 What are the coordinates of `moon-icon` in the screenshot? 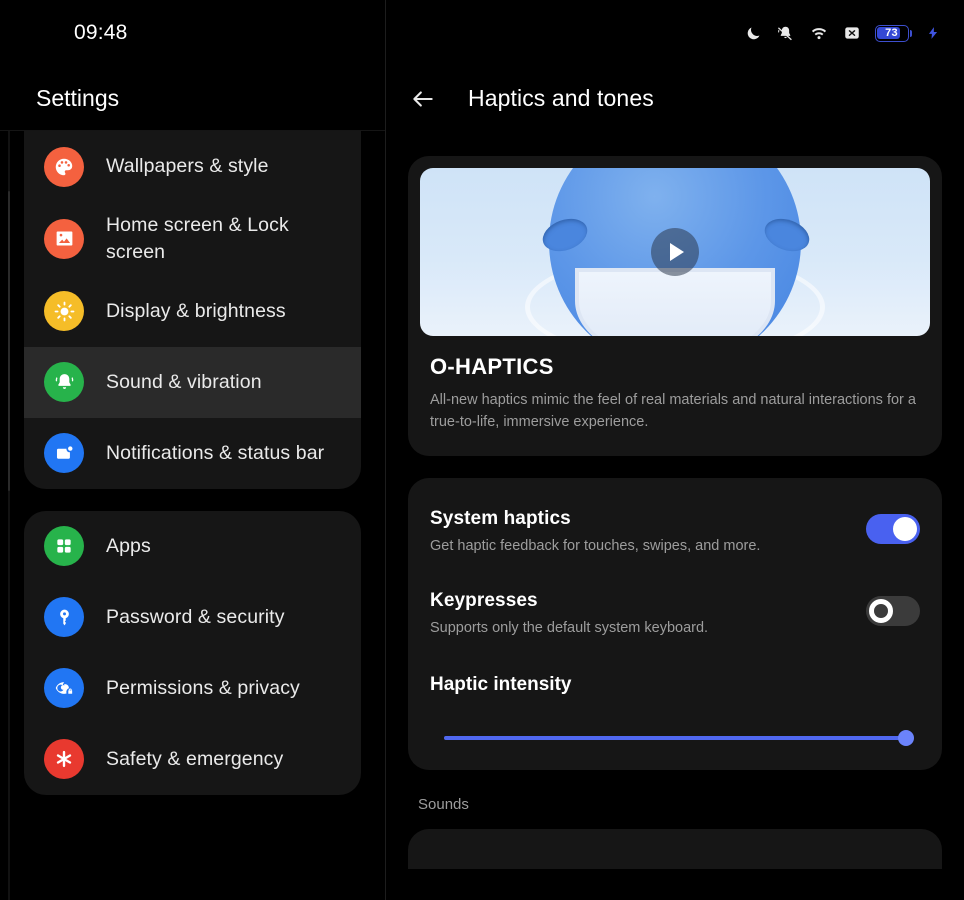 It's located at (753, 33).